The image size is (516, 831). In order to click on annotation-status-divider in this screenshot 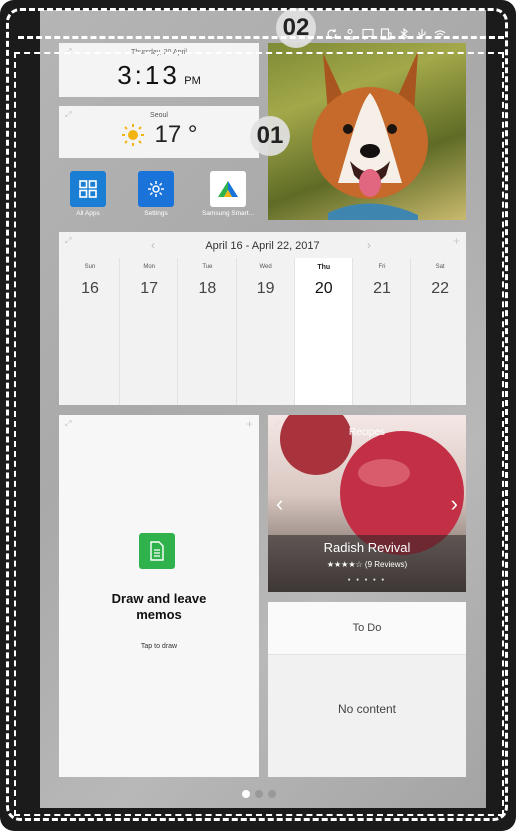, I will do `click(261, 37)`.